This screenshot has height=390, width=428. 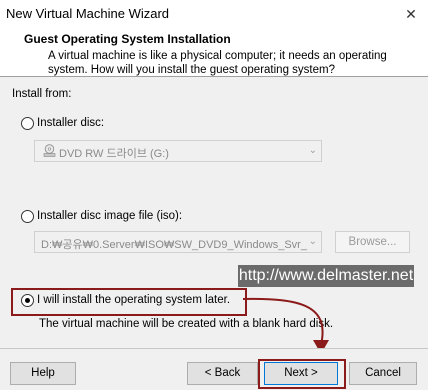 What do you see at coordinates (43, 373) in the screenshot?
I see `help-button: Help` at bounding box center [43, 373].